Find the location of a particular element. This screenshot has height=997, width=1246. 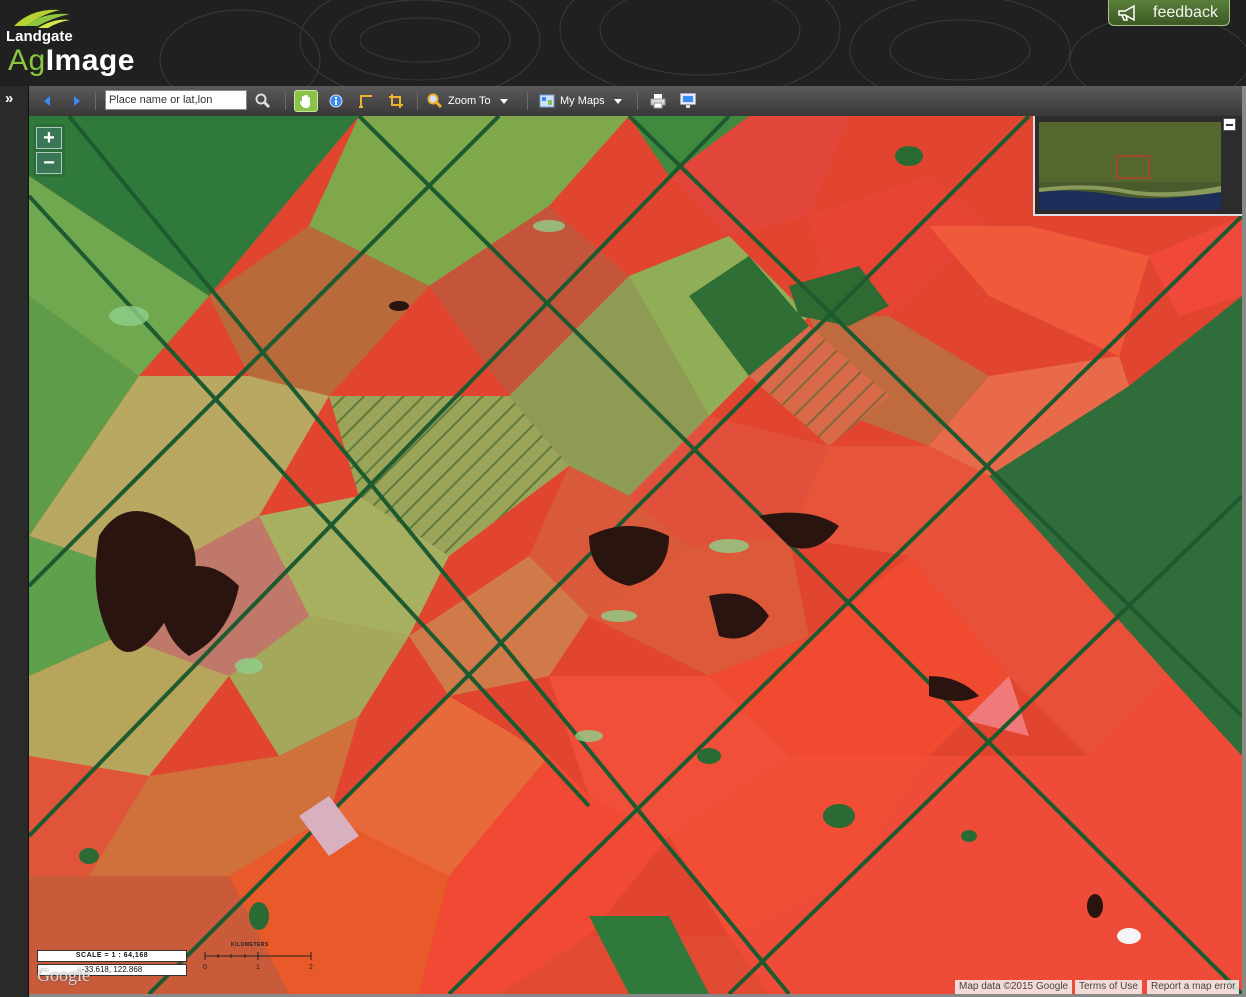

brand-name: Landgate is located at coordinates (39, 36).